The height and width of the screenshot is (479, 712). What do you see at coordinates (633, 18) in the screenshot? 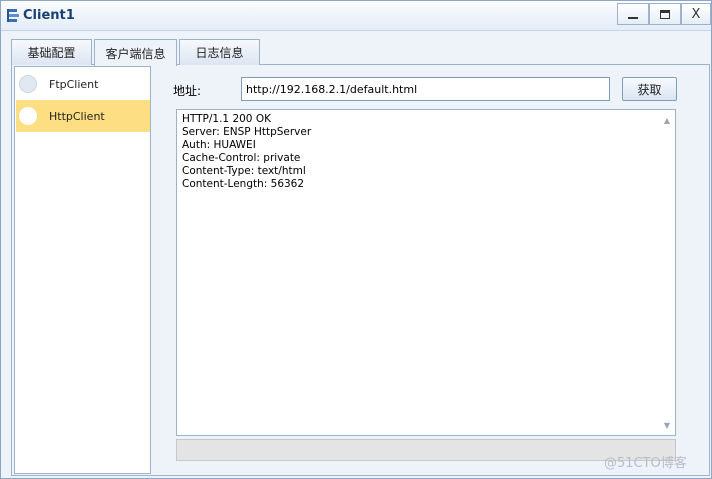
I see `minimize-icon` at bounding box center [633, 18].